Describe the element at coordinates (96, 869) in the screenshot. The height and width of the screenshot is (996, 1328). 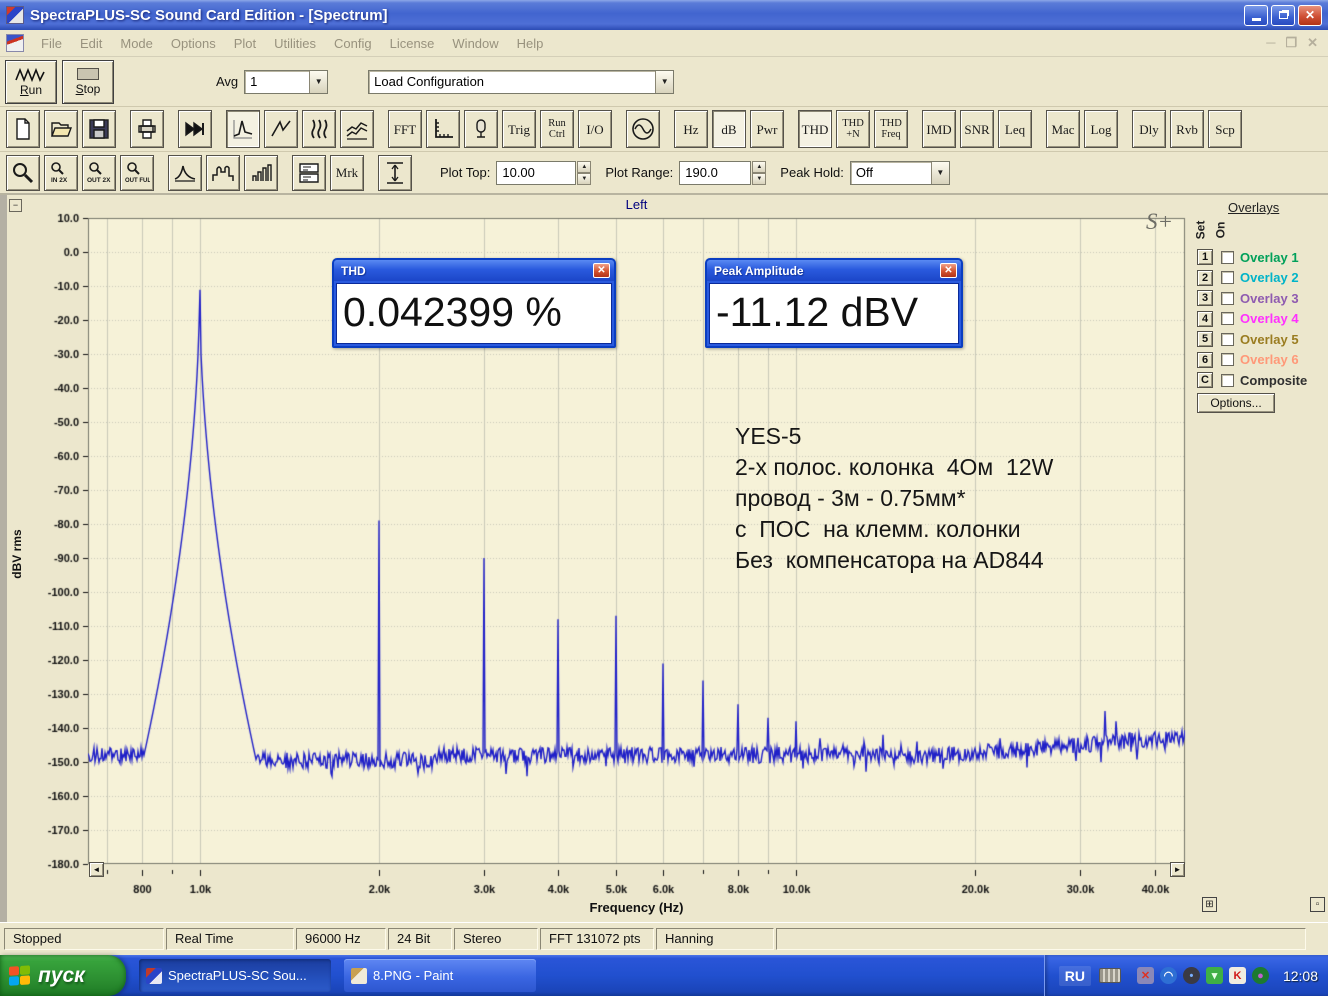
I see `scroll-left-button: ◄` at that location.